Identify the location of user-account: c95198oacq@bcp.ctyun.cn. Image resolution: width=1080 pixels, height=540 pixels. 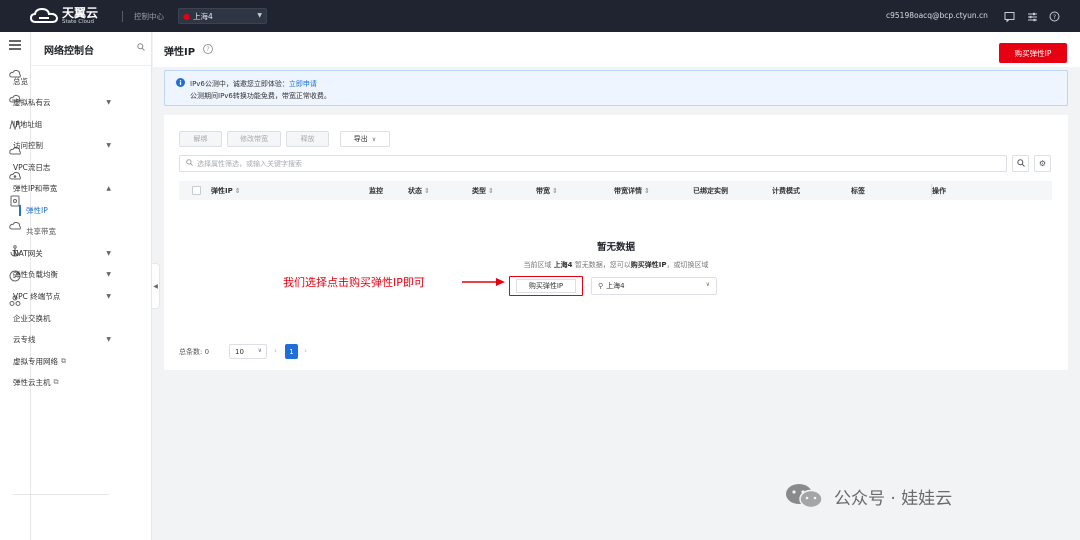
(937, 15).